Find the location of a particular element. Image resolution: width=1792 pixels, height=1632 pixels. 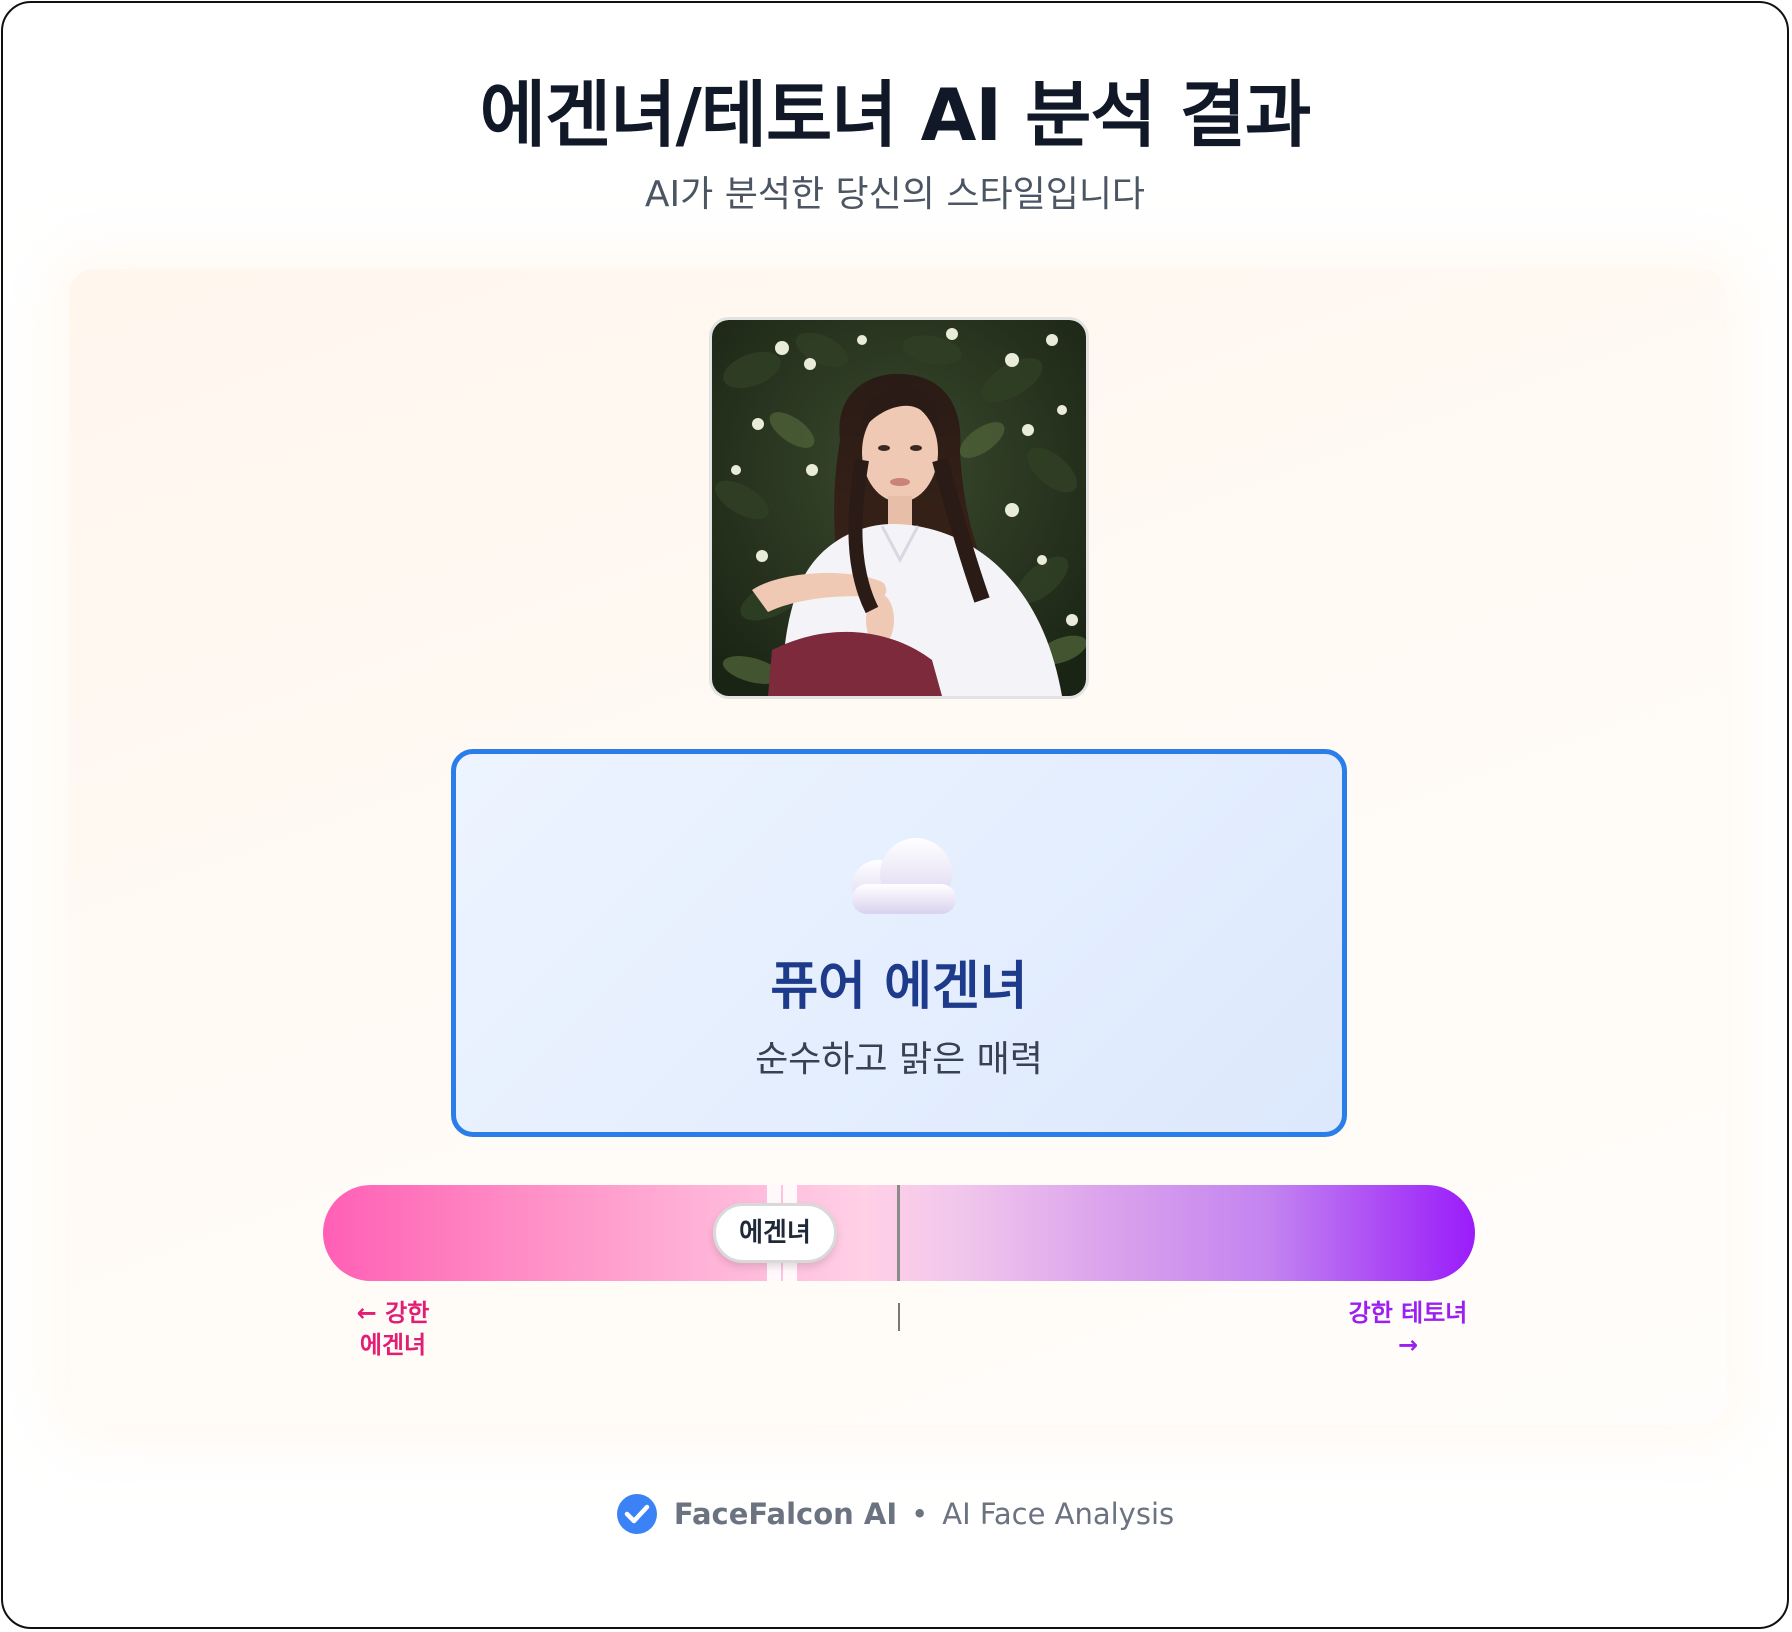

result-description: 순수하고 맑은 매력 is located at coordinates (899, 1059).